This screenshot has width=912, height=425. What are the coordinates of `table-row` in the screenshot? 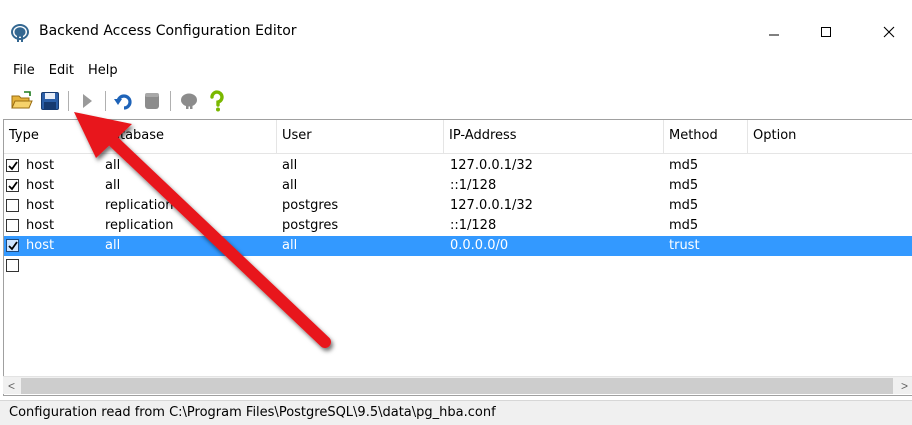 It's located at (458, 266).